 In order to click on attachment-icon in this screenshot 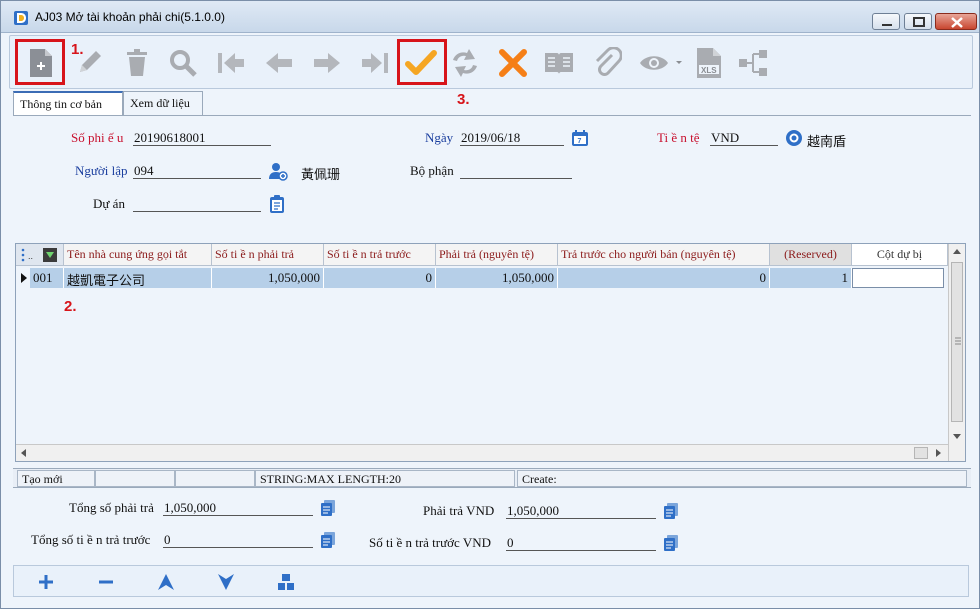, I will do `click(608, 61)`.